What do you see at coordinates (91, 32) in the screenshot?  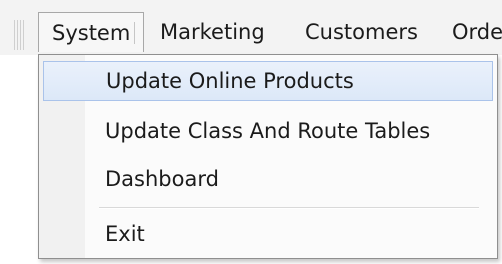 I see `menu-system: System` at bounding box center [91, 32].